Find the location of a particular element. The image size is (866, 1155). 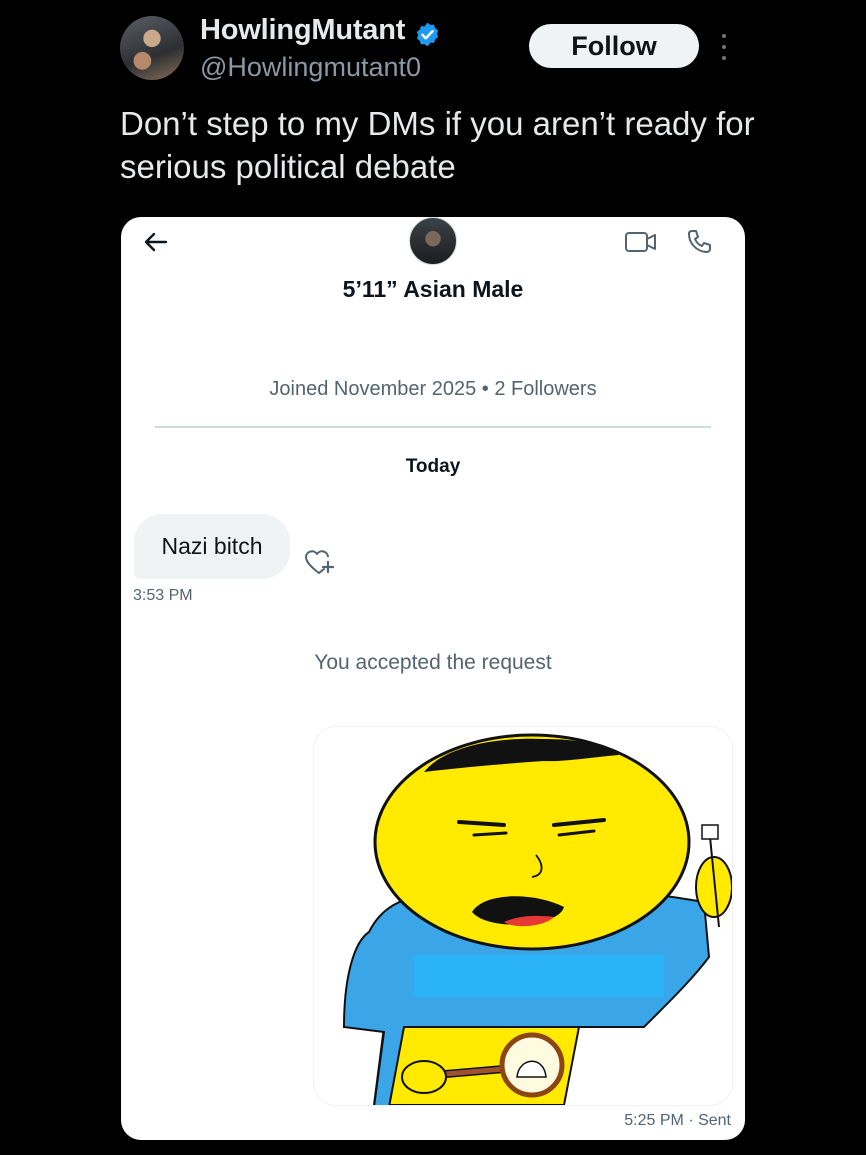

request-accepted-note: You accepted the request is located at coordinates (433, 662).